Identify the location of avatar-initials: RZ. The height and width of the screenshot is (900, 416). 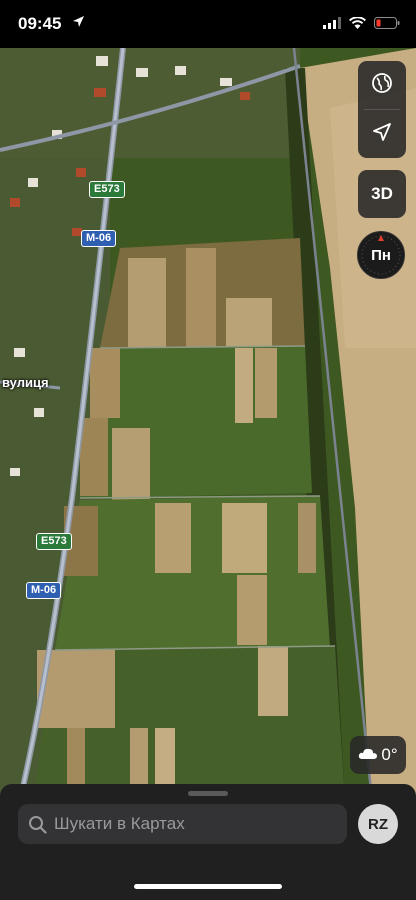
(378, 824).